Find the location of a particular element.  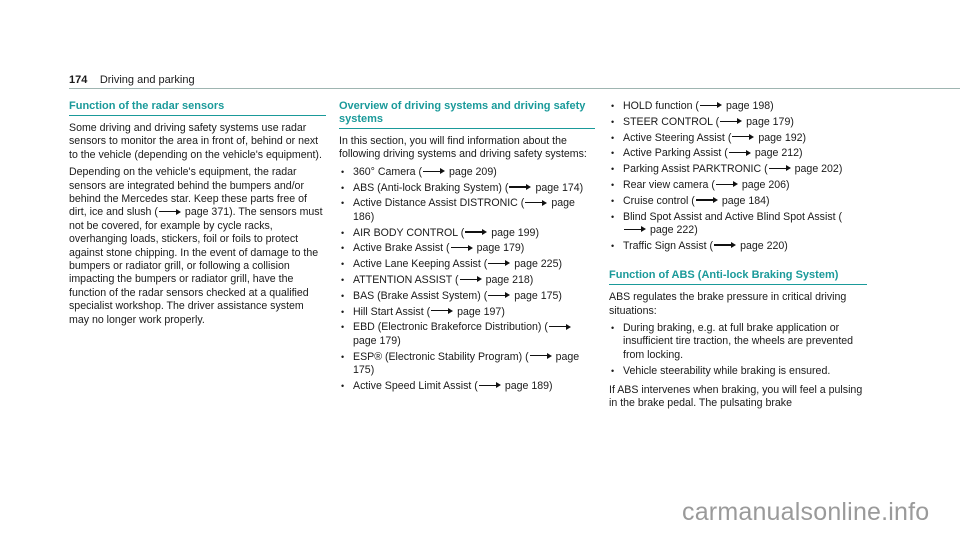

list-item: Active Speed Limit Assist (page 189) is located at coordinates (467, 386).